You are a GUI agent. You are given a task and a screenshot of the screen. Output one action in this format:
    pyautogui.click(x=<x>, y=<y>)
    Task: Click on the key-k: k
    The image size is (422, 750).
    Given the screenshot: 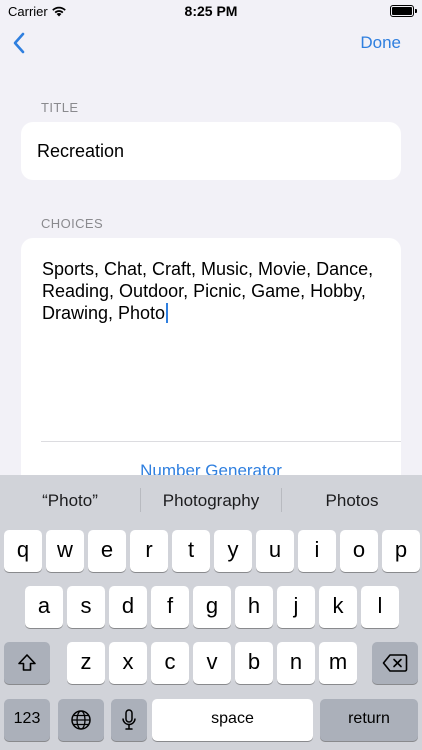 What is the action you would take?
    pyautogui.click(x=338, y=607)
    